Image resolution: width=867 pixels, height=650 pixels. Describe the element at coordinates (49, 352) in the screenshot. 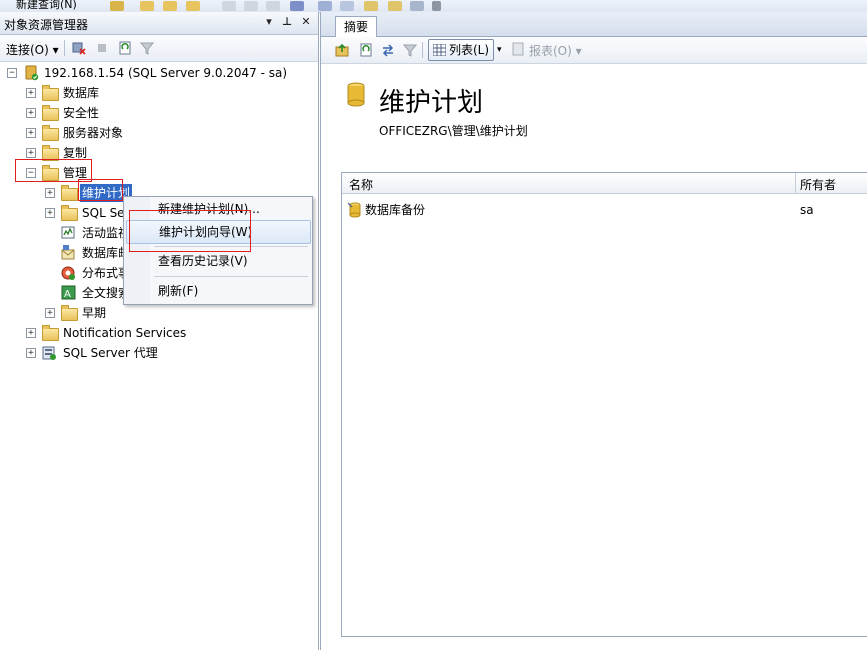

I see `sql-agent-icon` at that location.